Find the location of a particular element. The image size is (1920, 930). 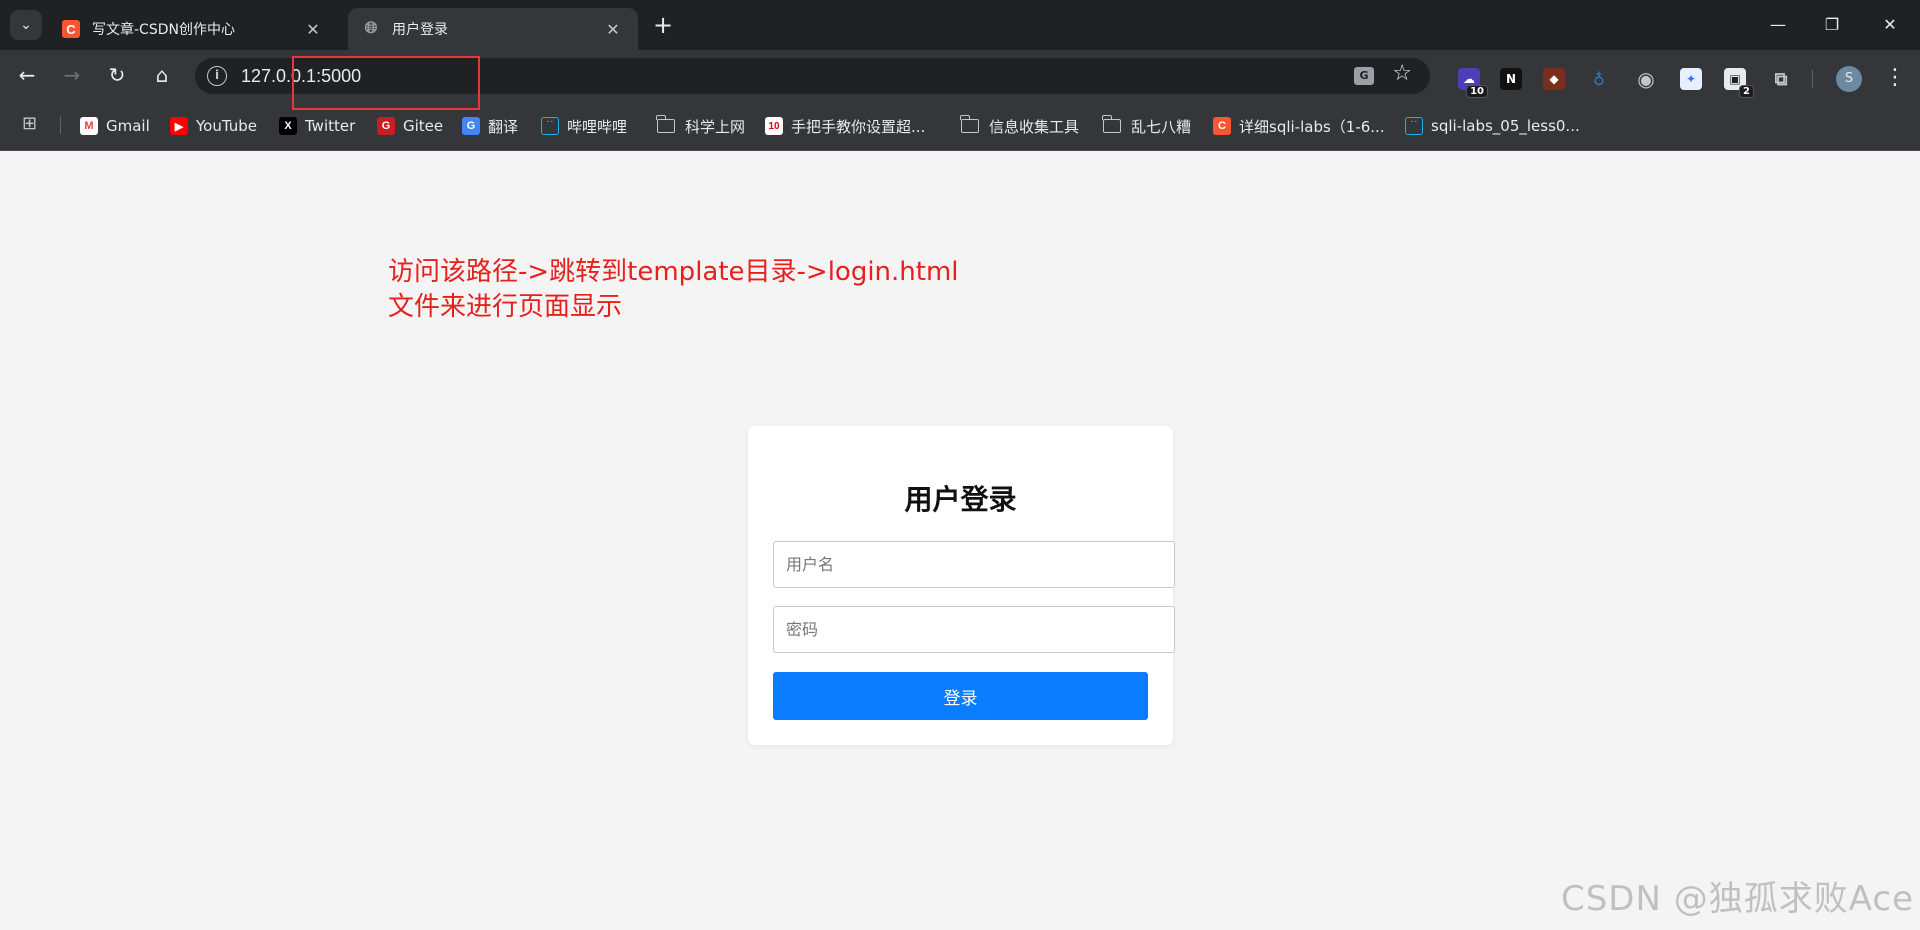

gmail-icon: M is located at coordinates (89, 126).